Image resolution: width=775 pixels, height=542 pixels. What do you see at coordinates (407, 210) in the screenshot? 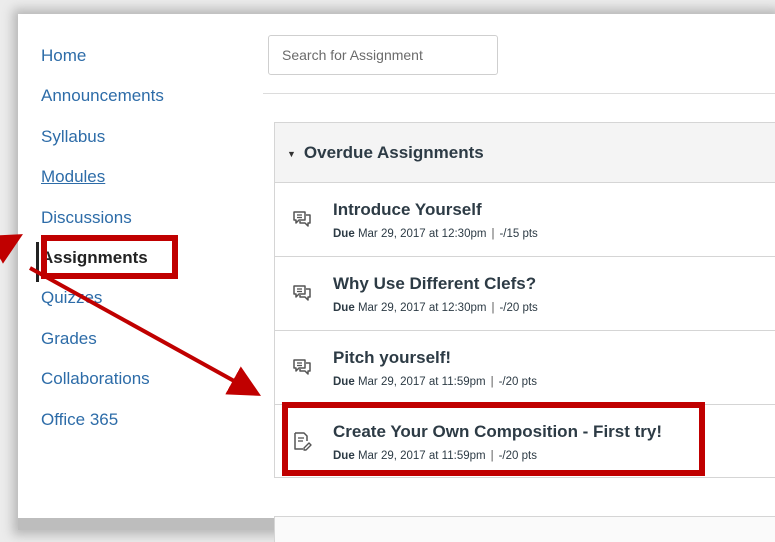
I see `assignment-title: Introduce Yourself` at bounding box center [407, 210].